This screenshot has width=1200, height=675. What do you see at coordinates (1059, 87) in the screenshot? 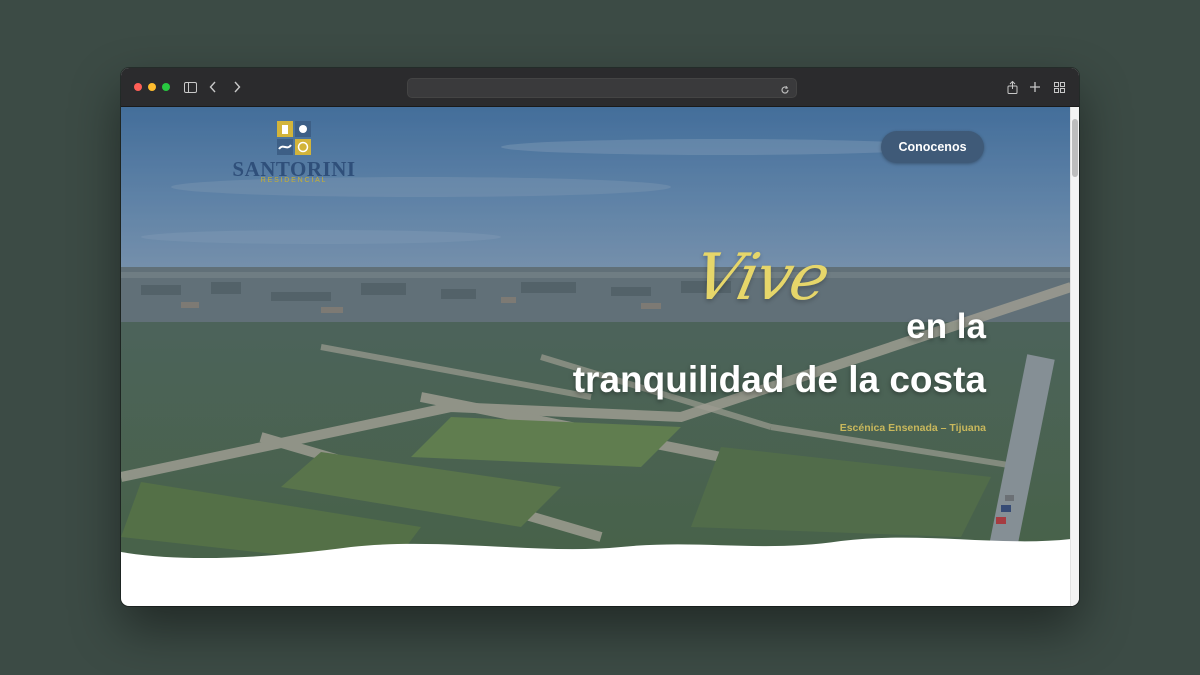
I see `tab-overview-icon` at bounding box center [1059, 87].